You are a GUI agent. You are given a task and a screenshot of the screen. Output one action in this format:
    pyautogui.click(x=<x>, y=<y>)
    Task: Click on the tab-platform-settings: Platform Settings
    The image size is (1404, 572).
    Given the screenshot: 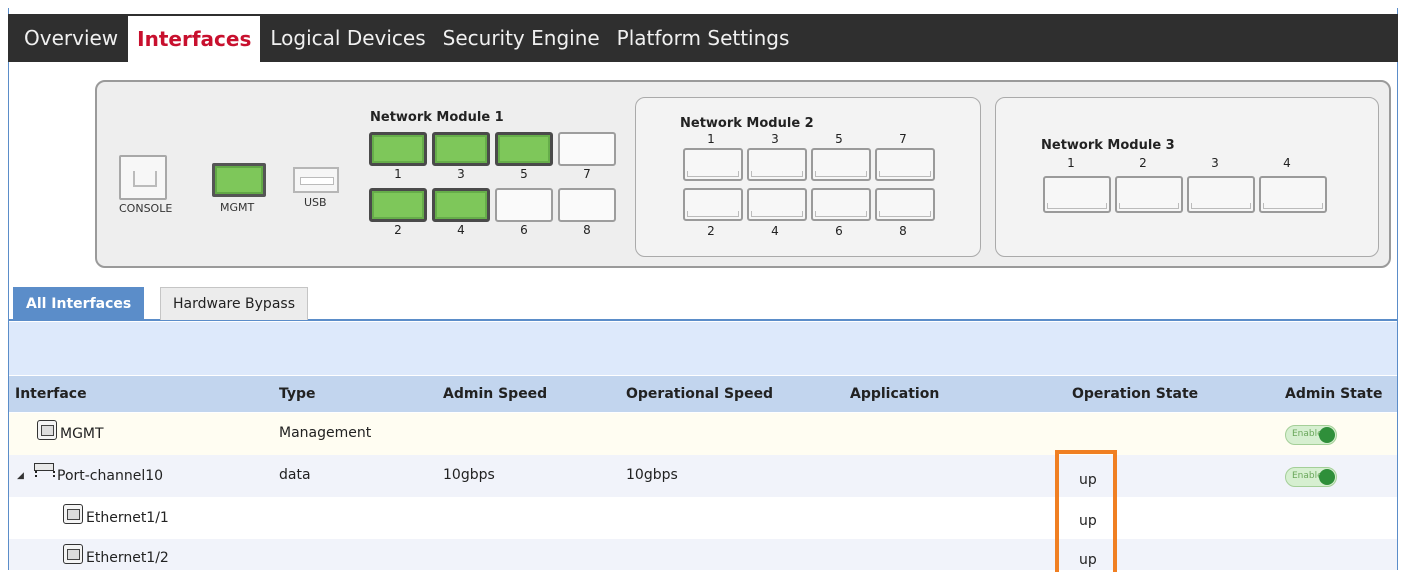 What is the action you would take?
    pyautogui.click(x=703, y=38)
    